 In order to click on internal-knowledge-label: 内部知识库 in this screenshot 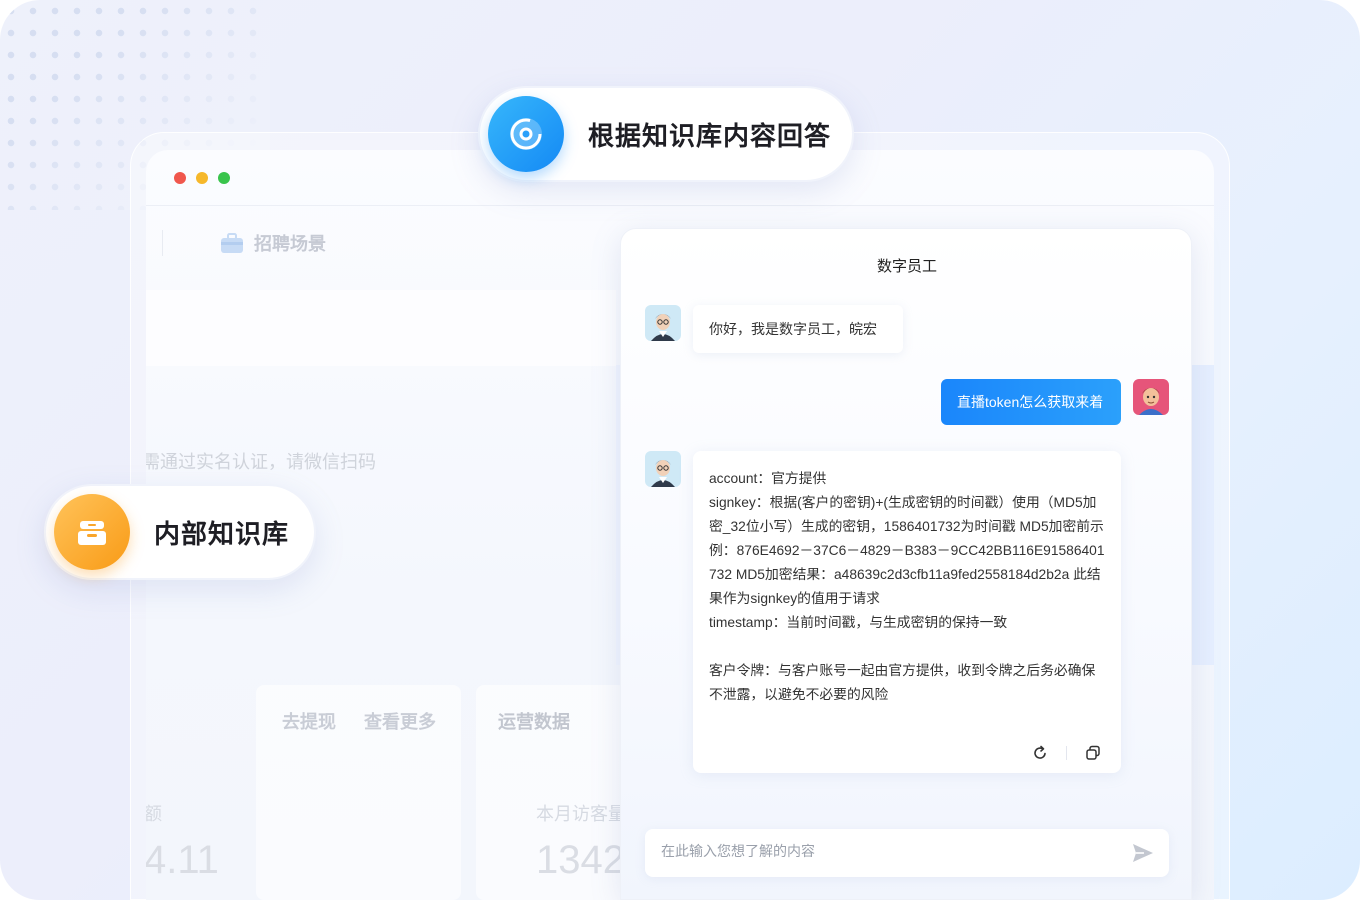, I will do `click(222, 533)`.